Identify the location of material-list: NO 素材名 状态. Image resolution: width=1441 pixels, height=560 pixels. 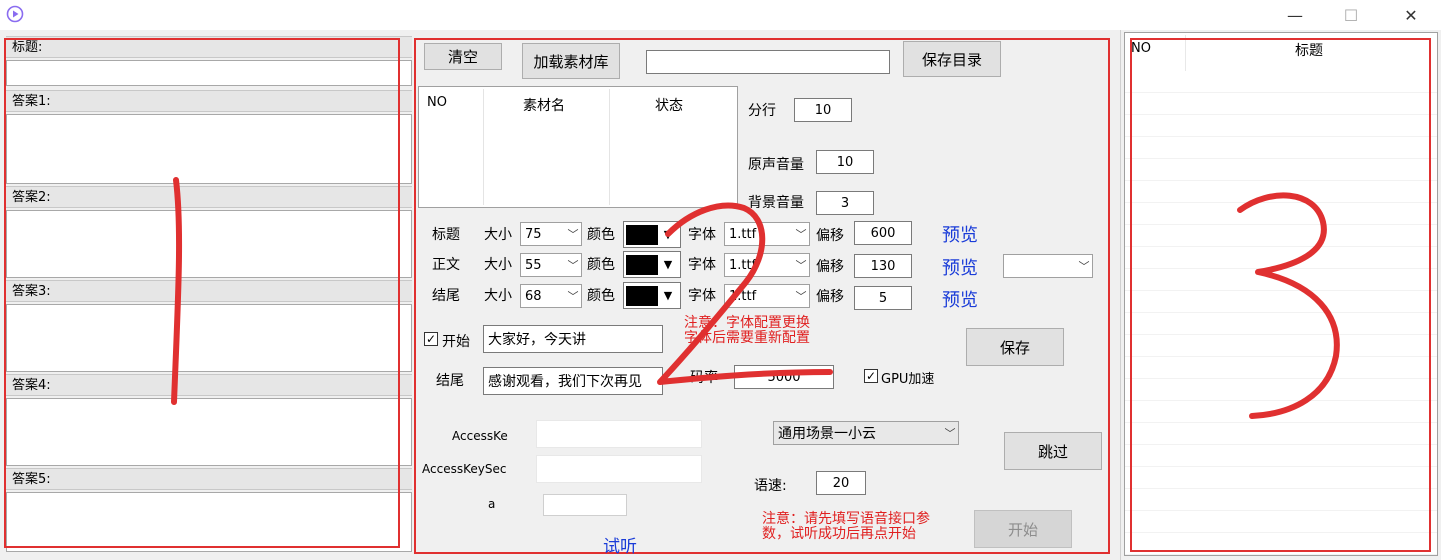
(578, 147).